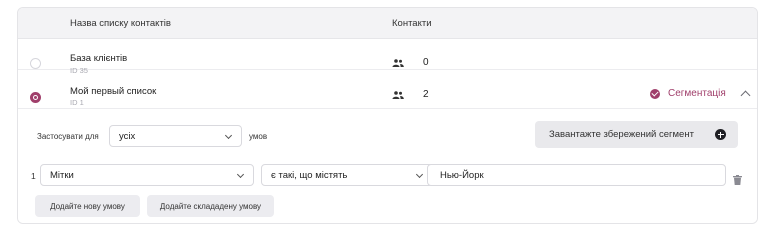  I want to click on add-condition-label: Додайте нову умову, so click(87, 206).